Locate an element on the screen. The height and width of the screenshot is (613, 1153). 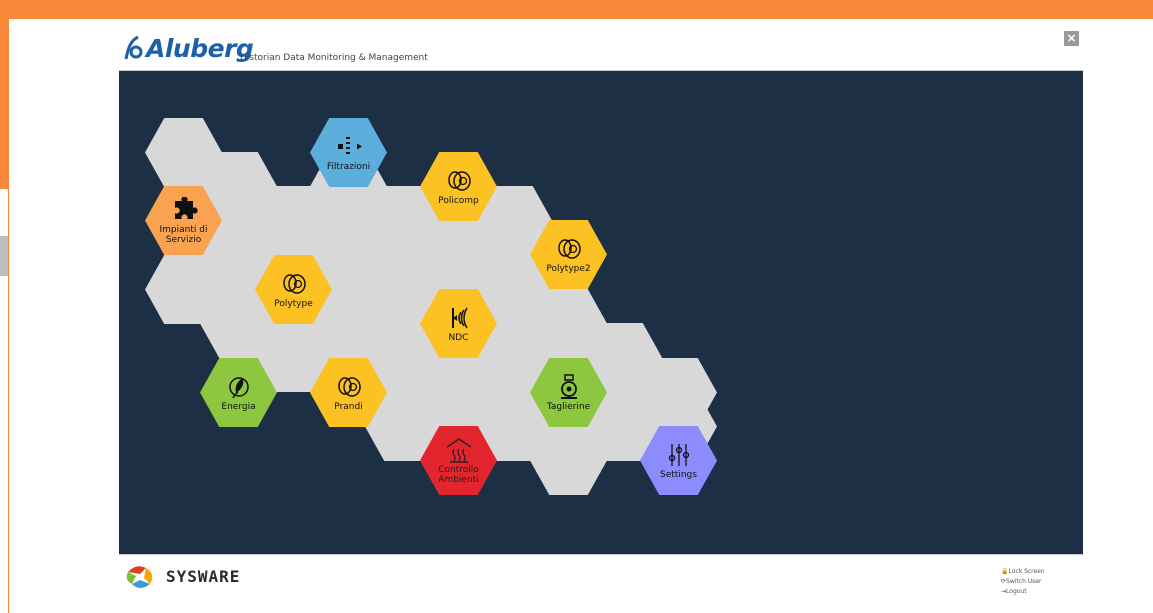
close-icon: × is located at coordinates (1071, 38).